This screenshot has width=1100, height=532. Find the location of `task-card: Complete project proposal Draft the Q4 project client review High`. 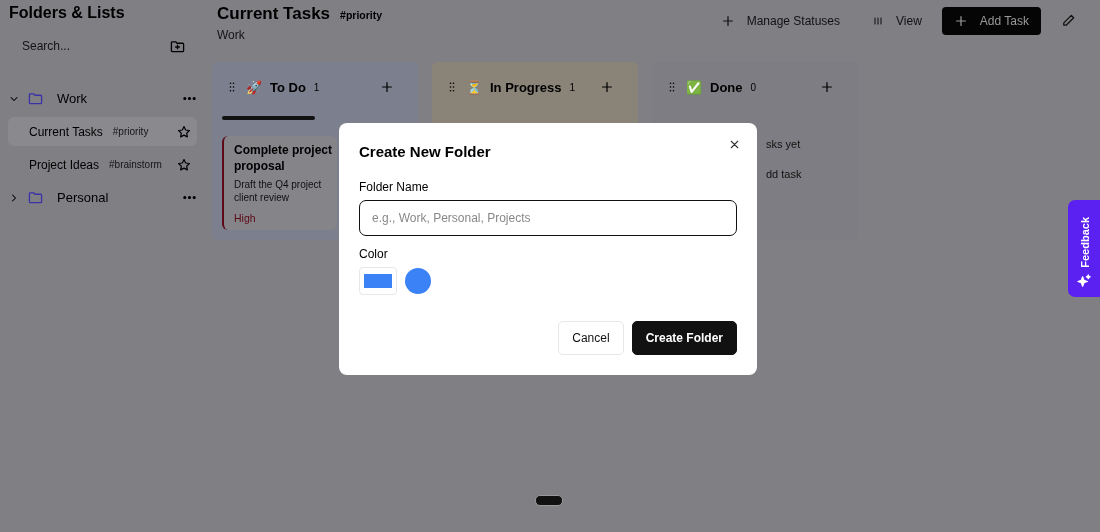

task-card: Complete project proposal Draft the Q4 project client review High is located at coordinates (279, 183).